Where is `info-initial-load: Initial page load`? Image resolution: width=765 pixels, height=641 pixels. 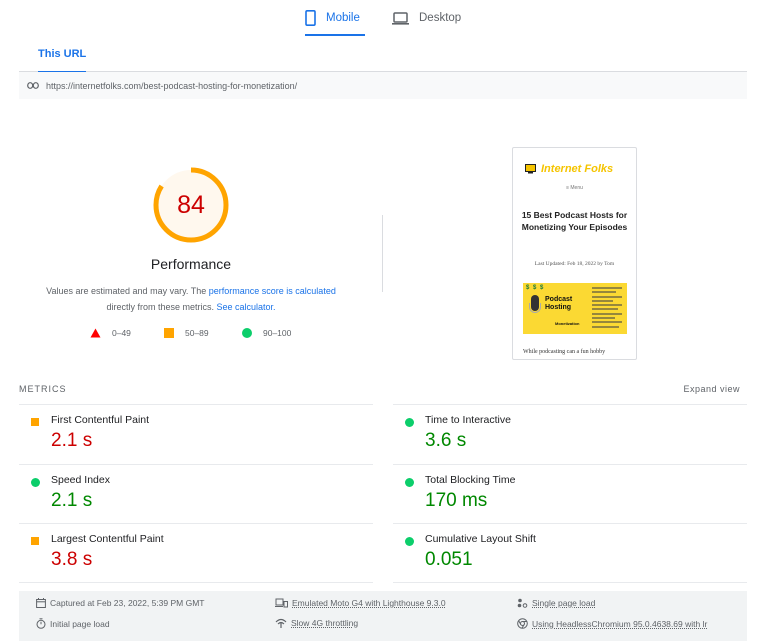 info-initial-load: Initial page load is located at coordinates (73, 623).